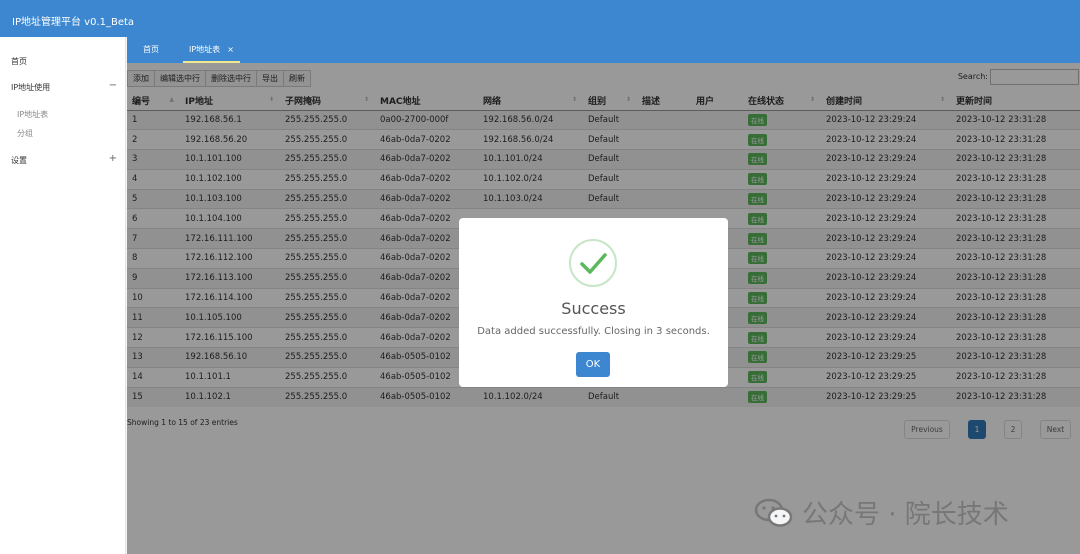 This screenshot has height=554, width=1080. Describe the element at coordinates (113, 158) in the screenshot. I see `expand-icon: +` at that location.